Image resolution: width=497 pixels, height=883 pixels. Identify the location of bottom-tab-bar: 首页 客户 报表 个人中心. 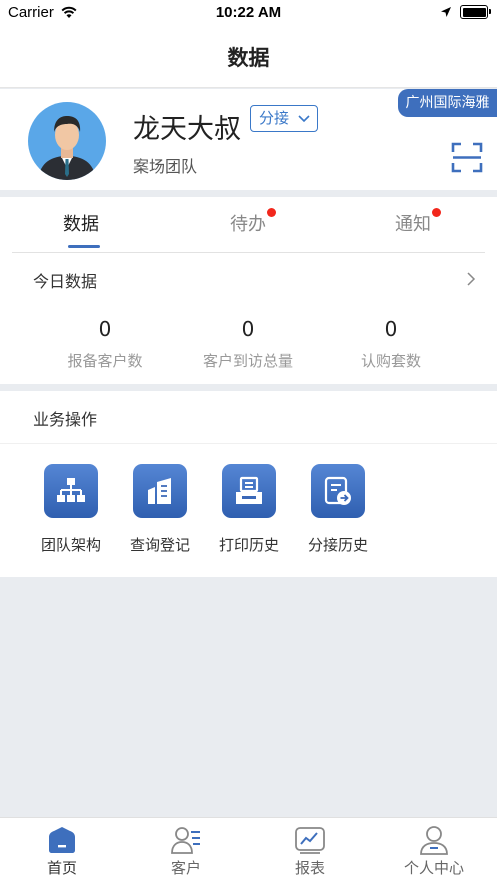
(248, 850).